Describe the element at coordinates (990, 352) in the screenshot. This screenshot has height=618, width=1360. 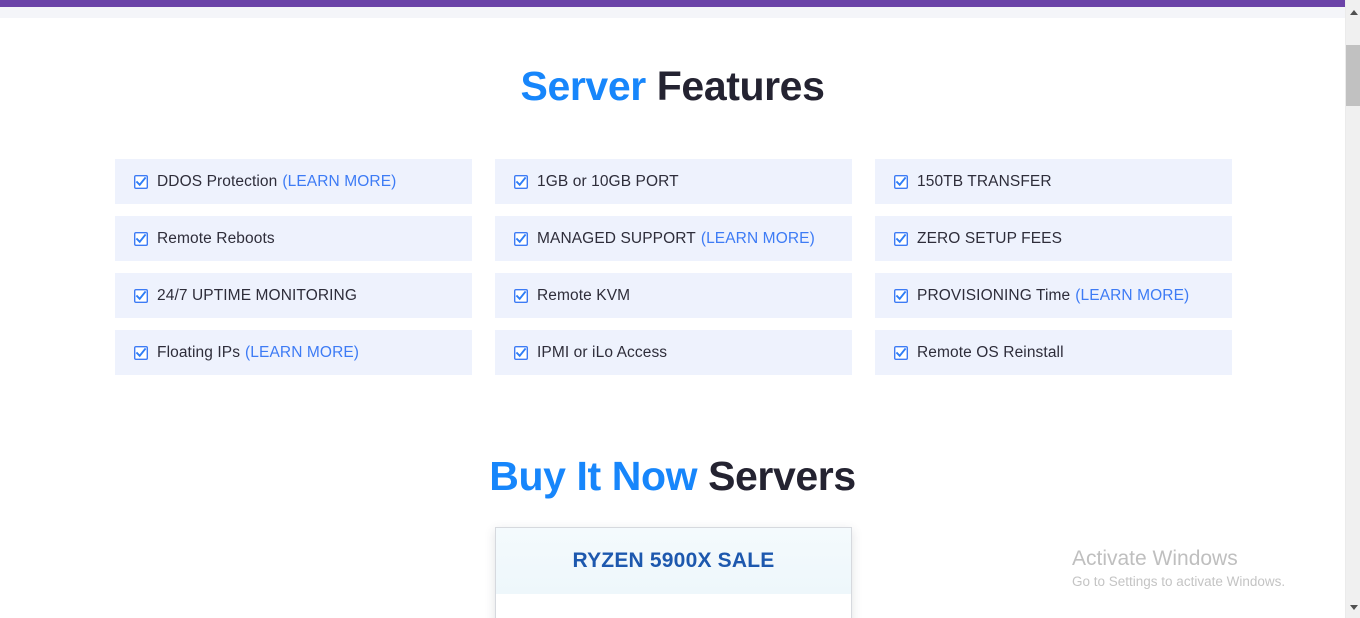
I see `feature-label: Remote OS Reinstall` at that location.